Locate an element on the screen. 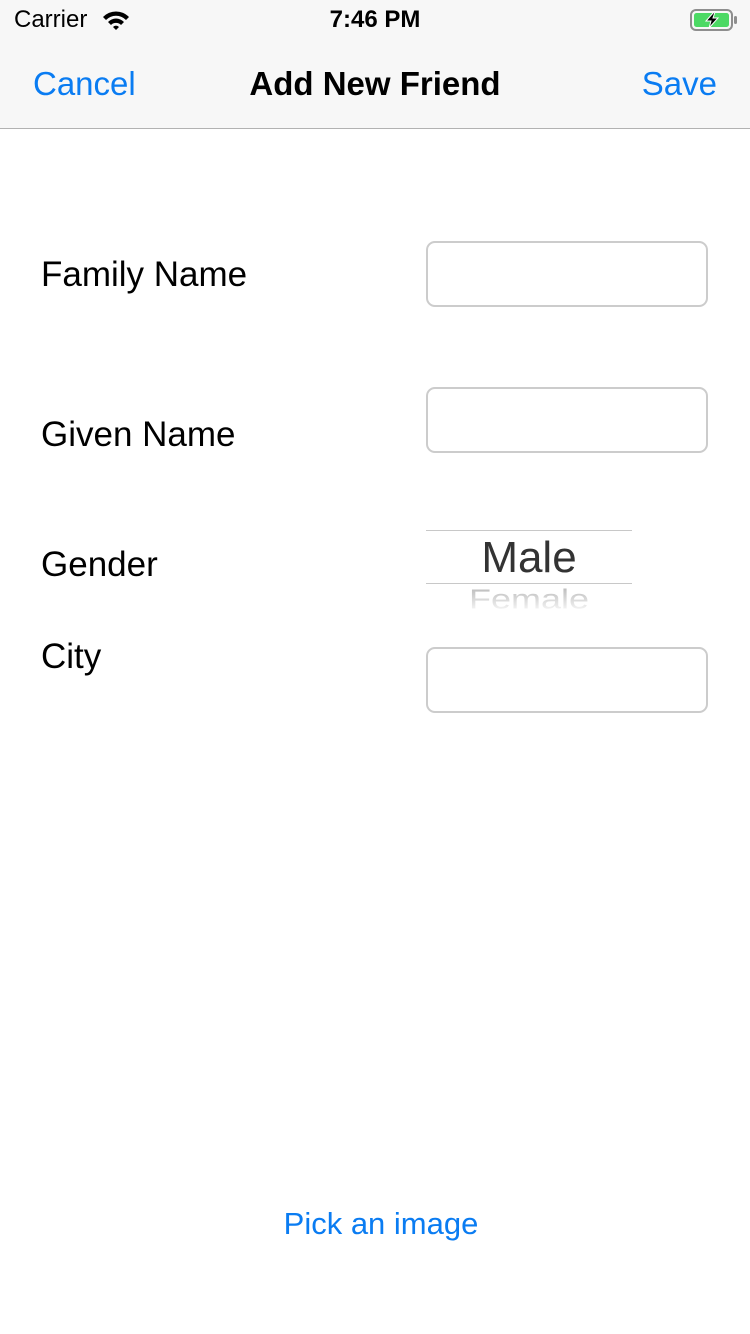 The height and width of the screenshot is (1334, 750). navigation-bar: Cancel Add New Friend Save is located at coordinates (375, 84).